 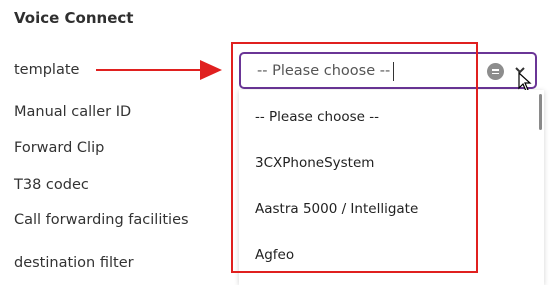 I want to click on text-caret, so click(x=393, y=71).